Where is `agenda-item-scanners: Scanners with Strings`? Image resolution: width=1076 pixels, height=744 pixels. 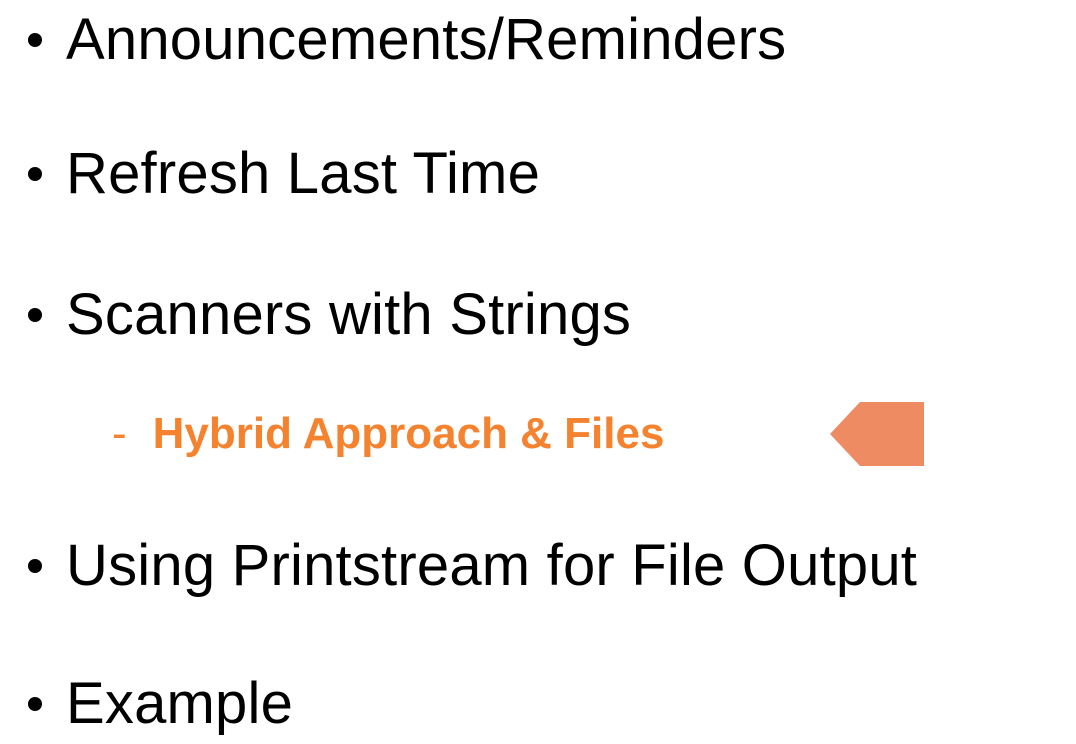
agenda-item-scanners: Scanners with Strings is located at coordinates (325, 315).